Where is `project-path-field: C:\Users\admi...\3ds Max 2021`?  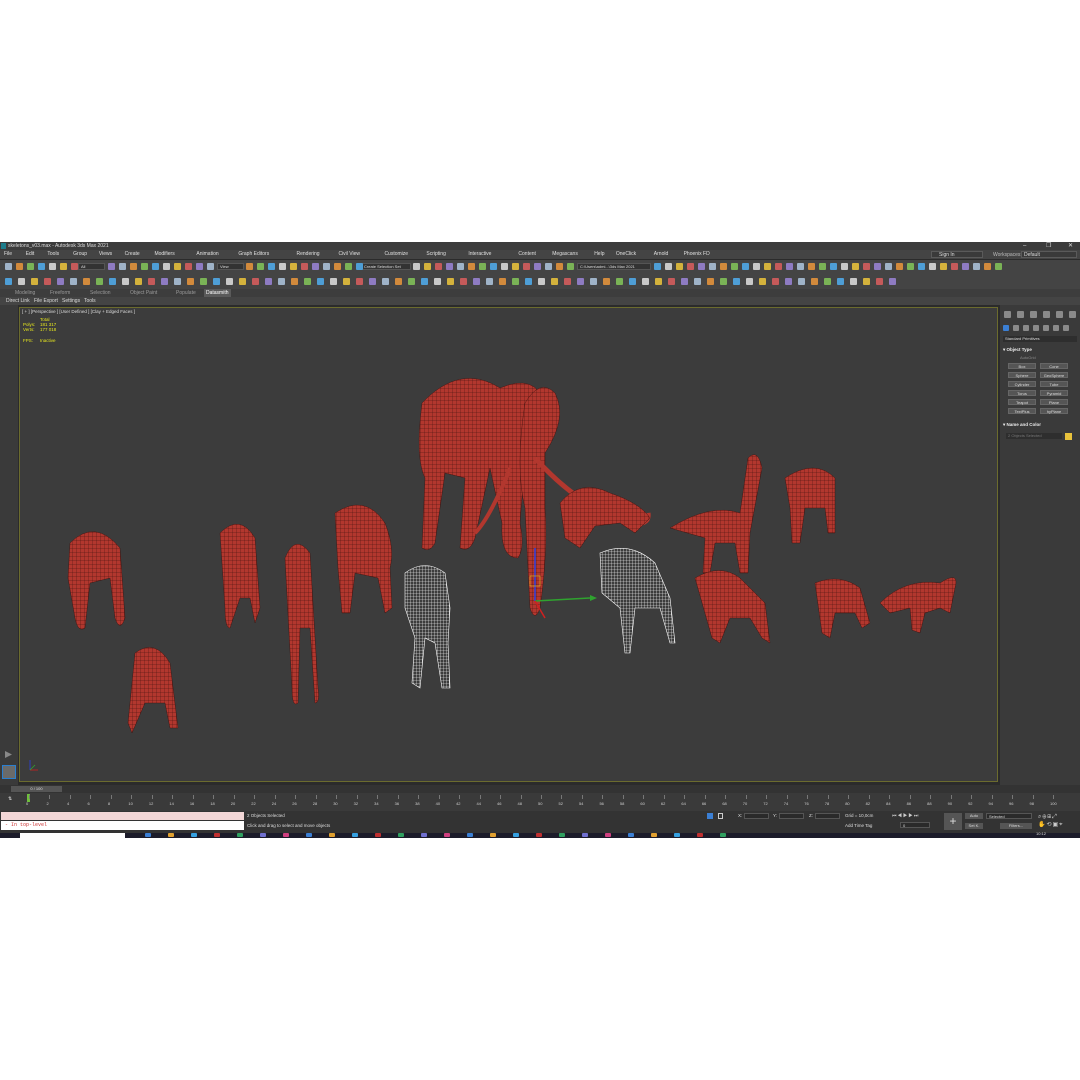 project-path-field: C:\Users\admi...\3ds Max 2021 is located at coordinates (614, 266).